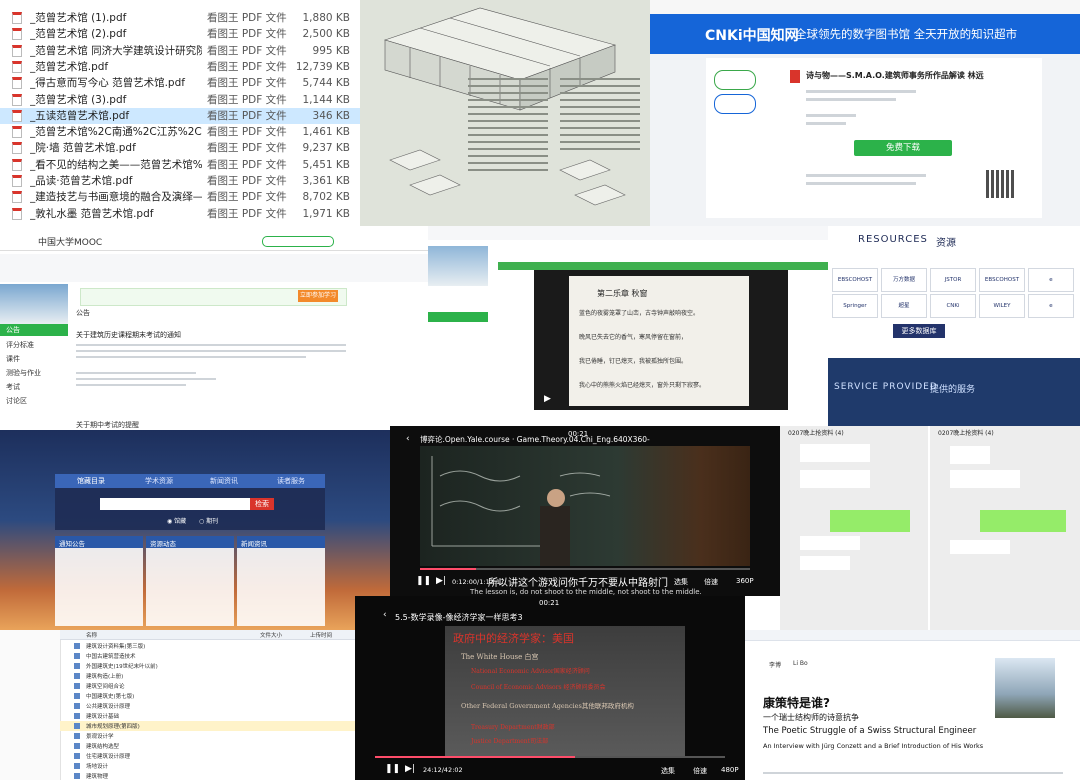 The height and width of the screenshot is (780, 1080). Describe the element at coordinates (92, 213) in the screenshot. I see `file-name: _敦礼水墨 范曾艺术馆.pdf` at that location.